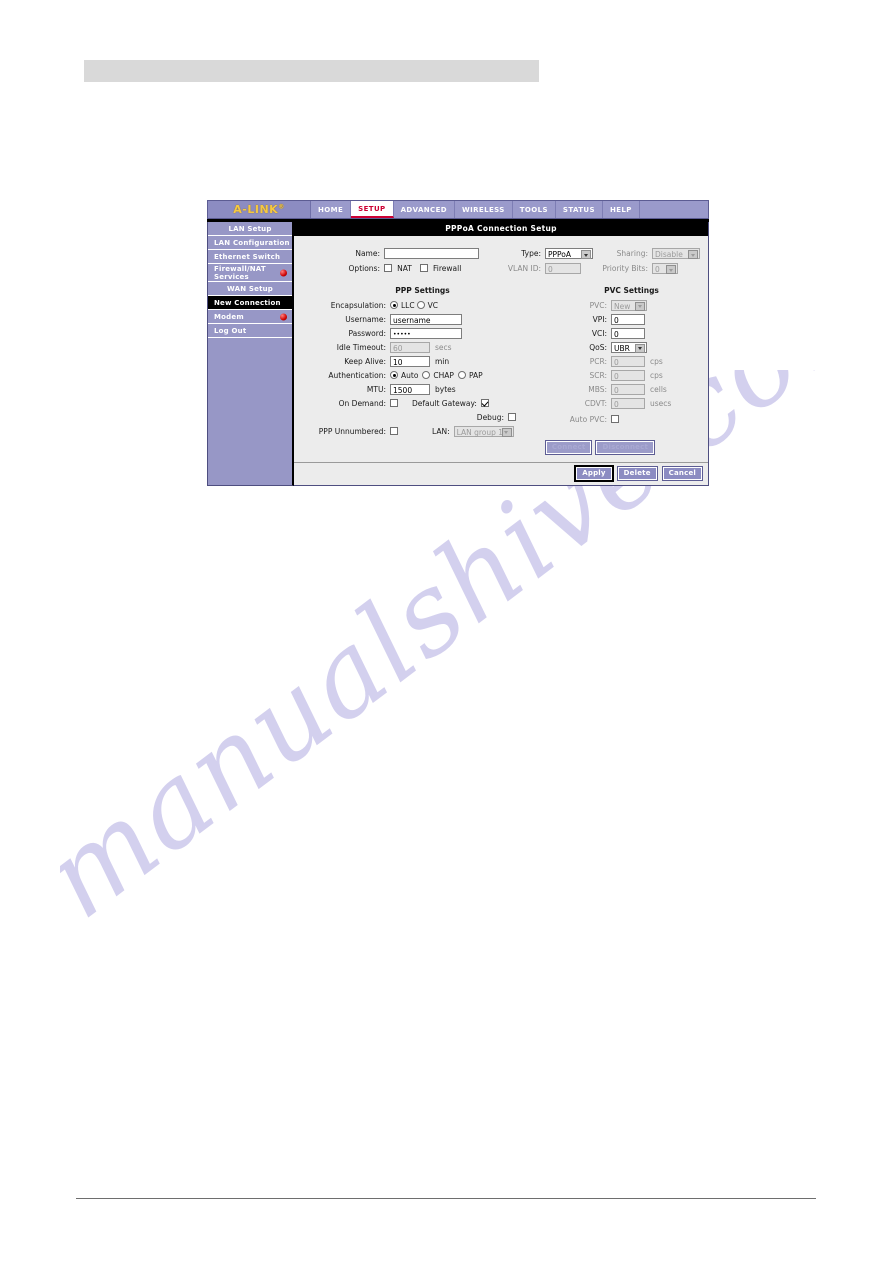  Describe the element at coordinates (501, 253) in the screenshot. I see `row-name-type-sharing: Name: Type: PPPoA Sharing: Disable` at that location.